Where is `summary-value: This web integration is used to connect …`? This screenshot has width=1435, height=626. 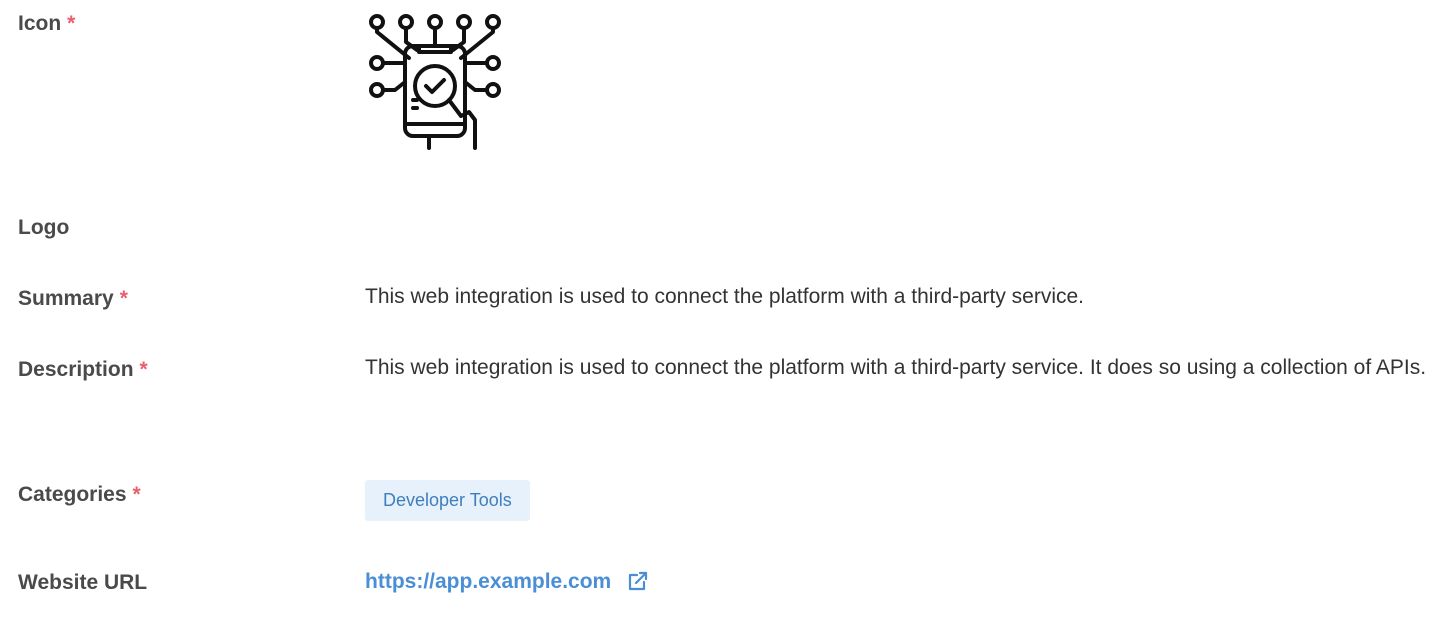 summary-value: This web integration is used to connect … is located at coordinates (725, 296).